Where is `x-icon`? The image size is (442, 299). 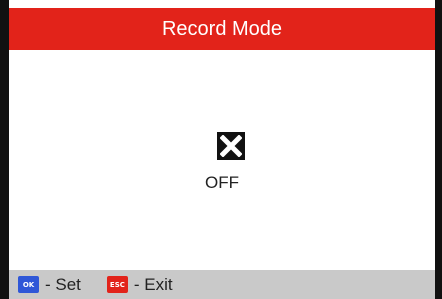 x-icon is located at coordinates (231, 146).